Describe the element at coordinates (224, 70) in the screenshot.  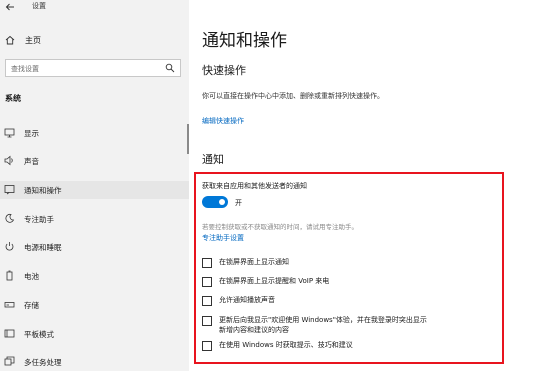
I see `quick-actions-heading: 快速操作` at that location.